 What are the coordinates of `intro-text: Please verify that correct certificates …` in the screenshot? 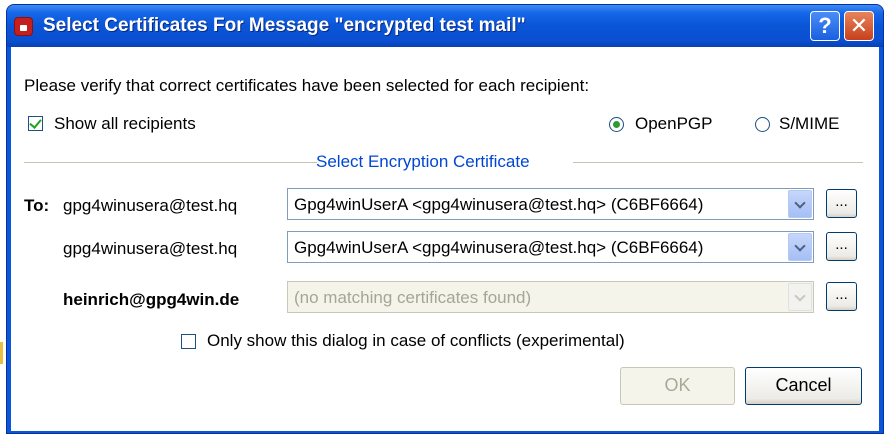 It's located at (307, 85).